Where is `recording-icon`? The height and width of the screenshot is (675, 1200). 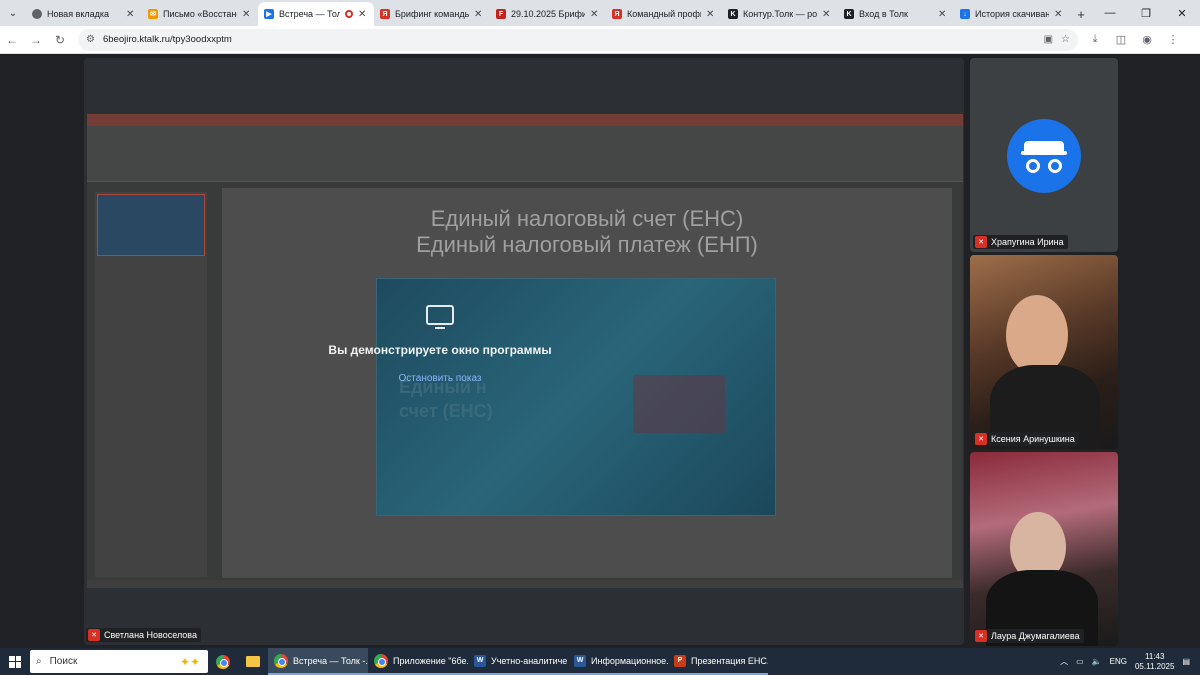
recording-icon is located at coordinates (349, 14).